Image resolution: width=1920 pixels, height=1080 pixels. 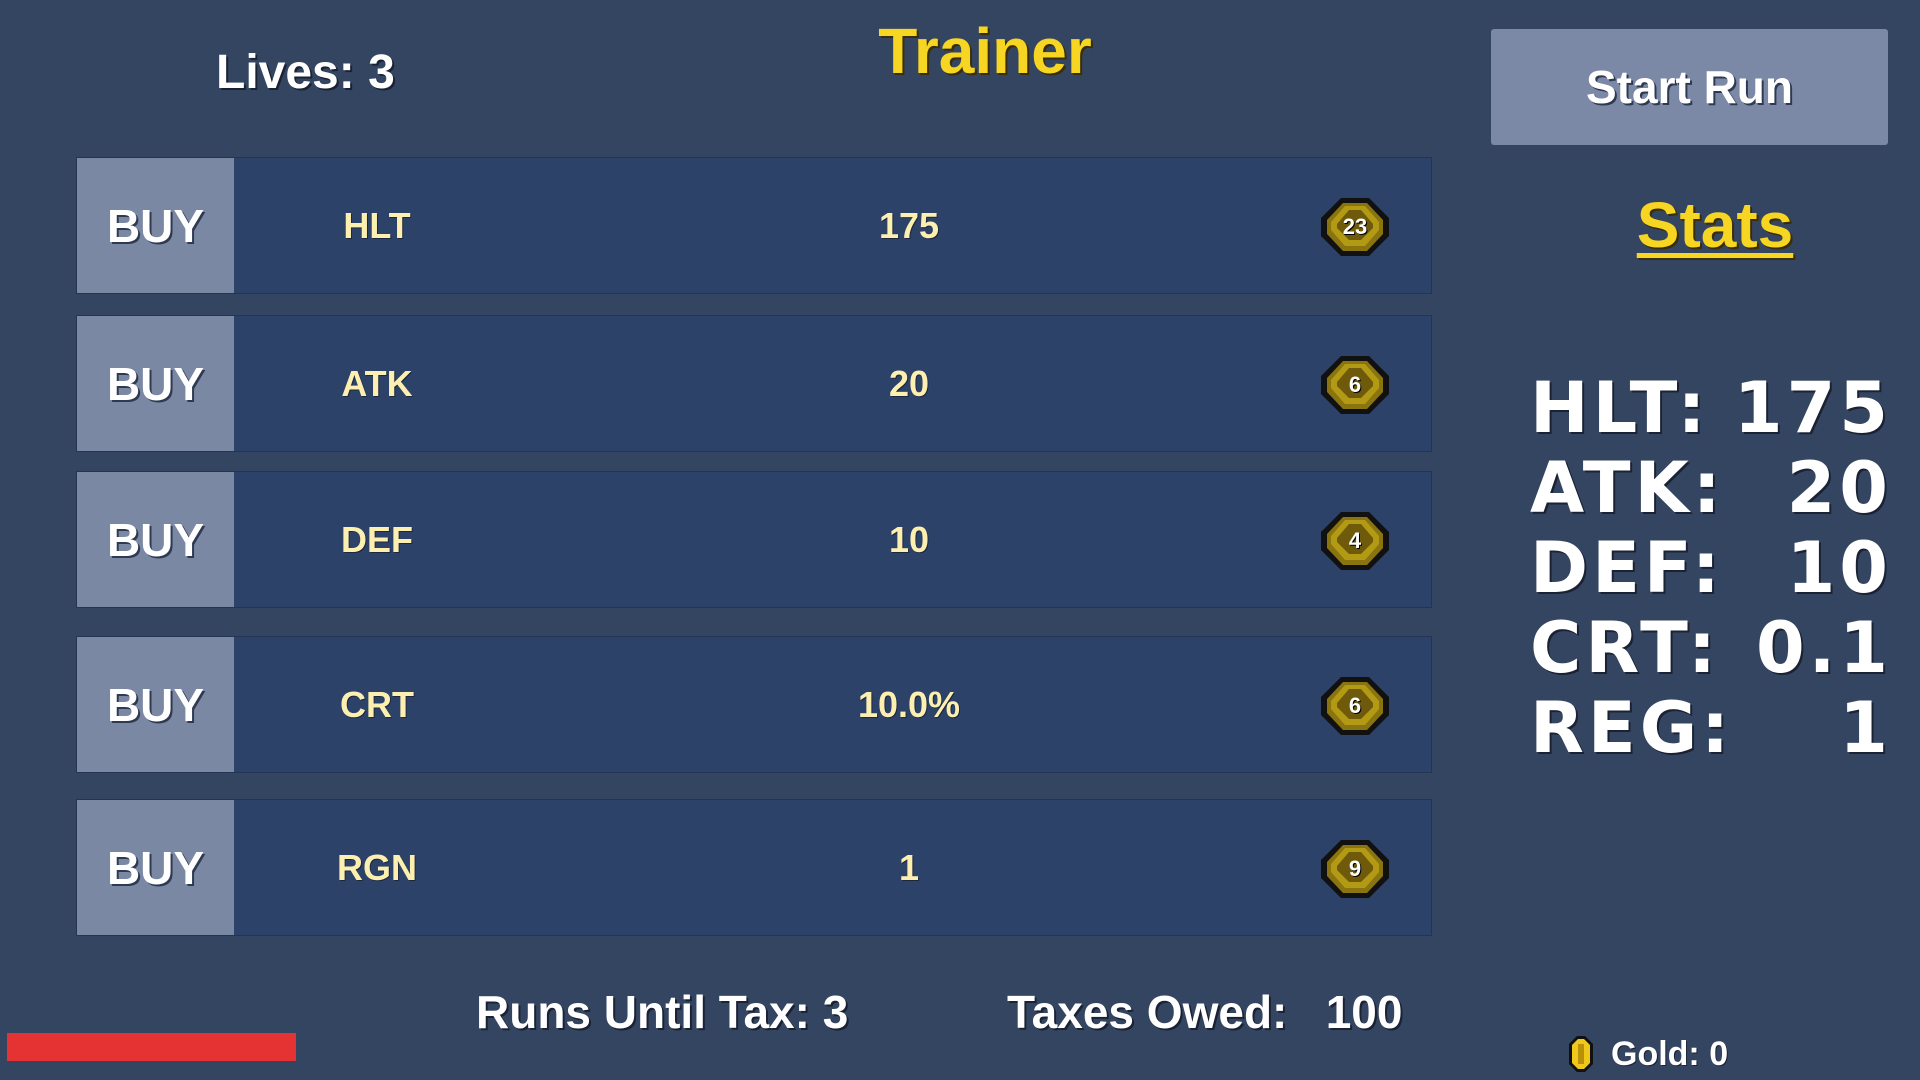 I want to click on coin-icon: 9, so click(x=1355, y=869).